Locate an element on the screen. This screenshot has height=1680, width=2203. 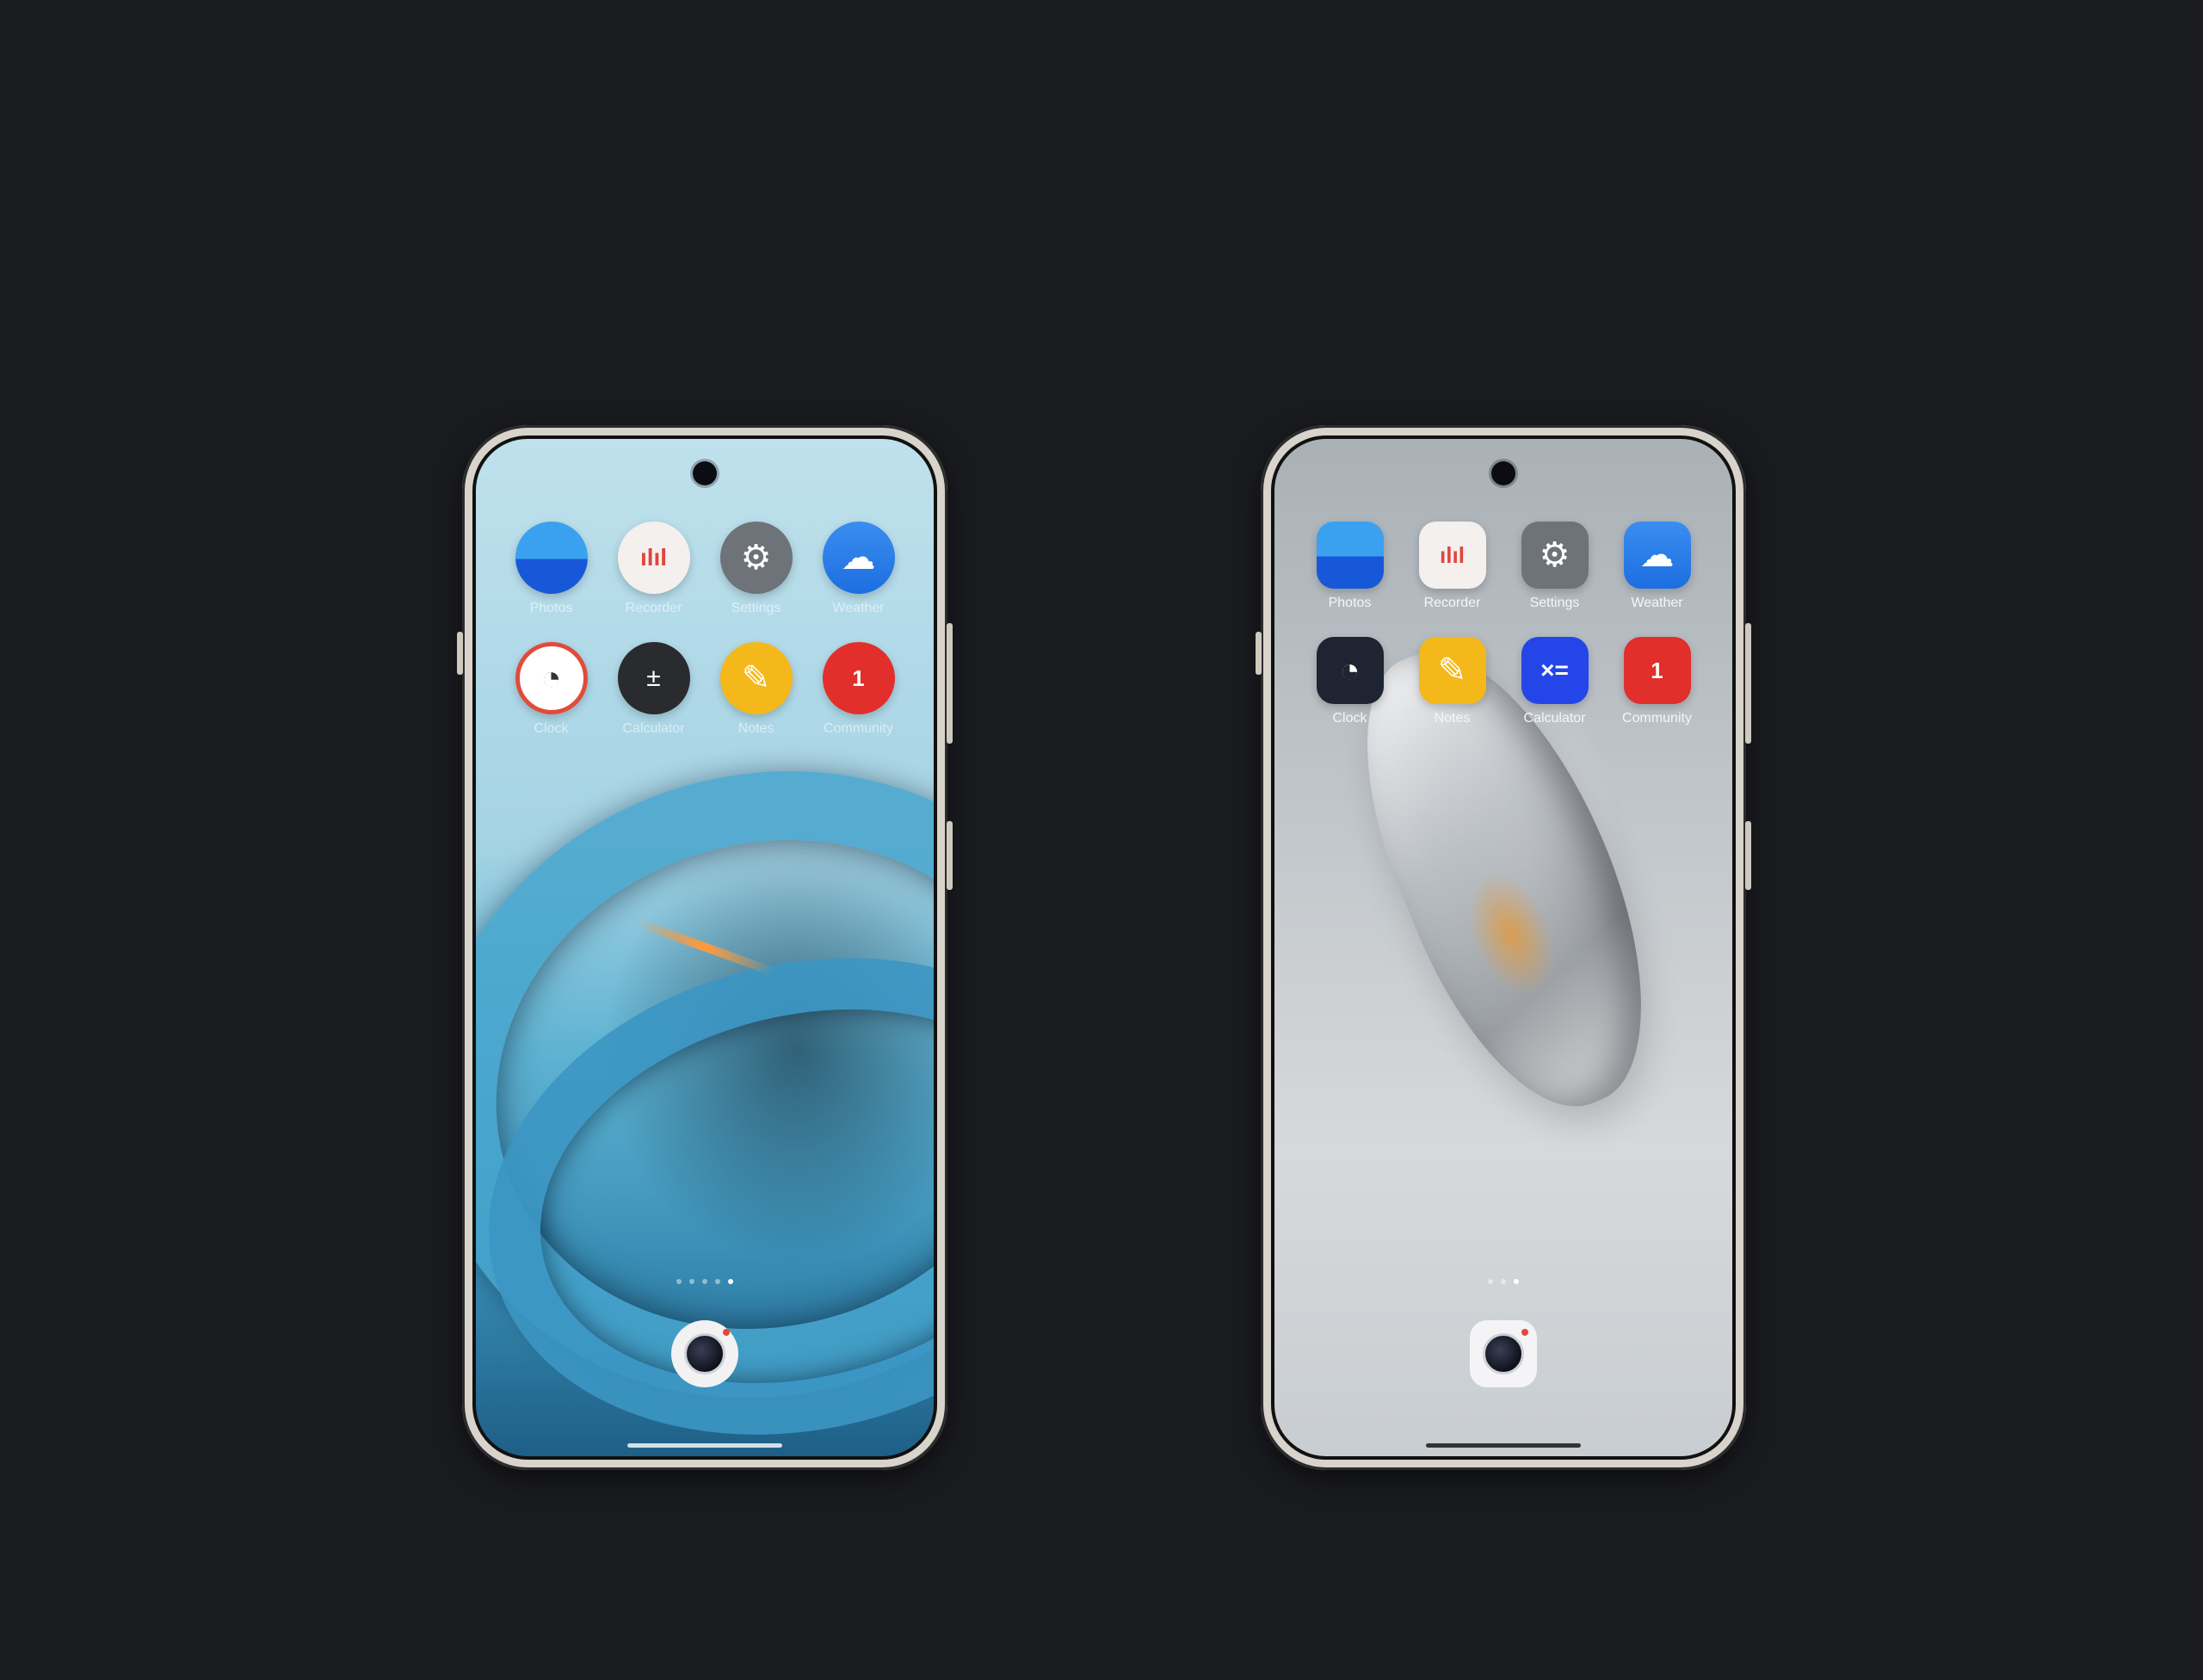
app-calculator: ± Calculator is located at coordinates (654, 689).